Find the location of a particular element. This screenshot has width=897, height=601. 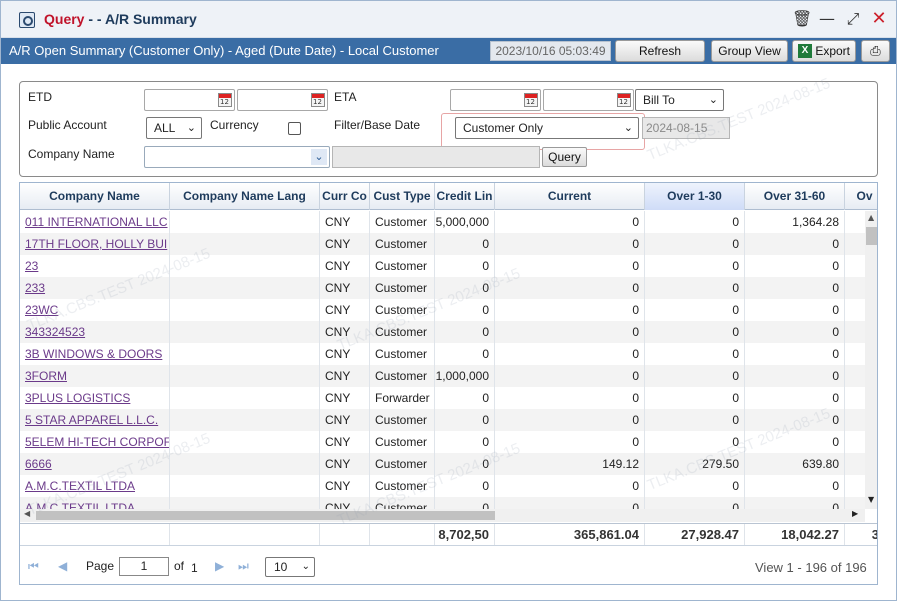

refresh-button: Refresh is located at coordinates (660, 51).